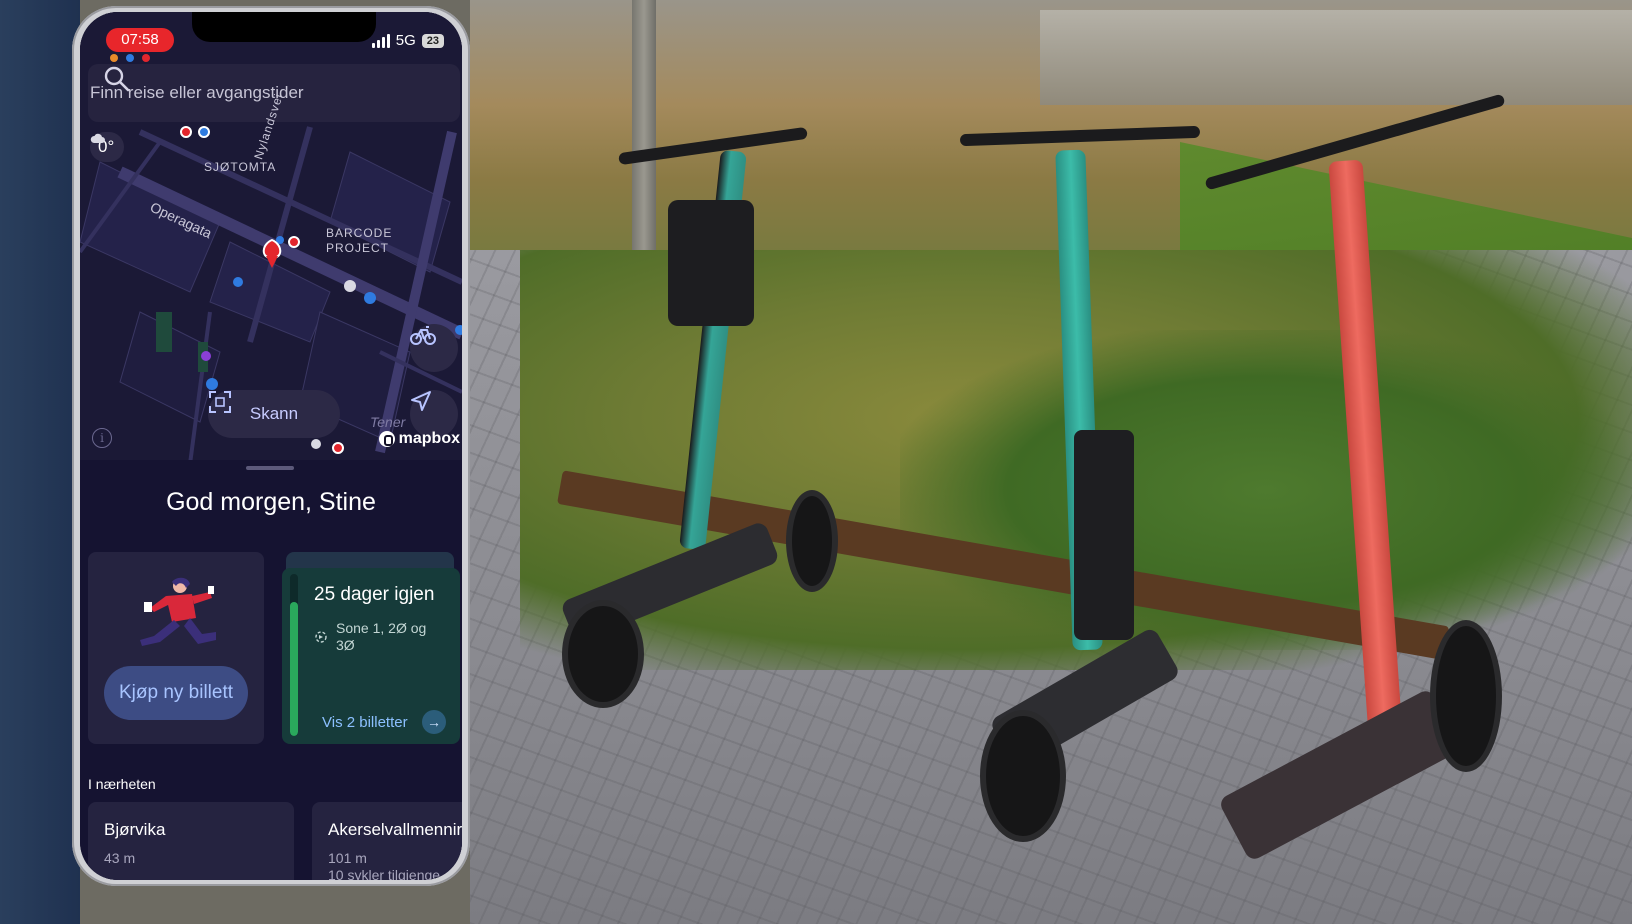  What do you see at coordinates (381, 636) in the screenshot?
I see `ticket-zones: Sone 1, 2Ø og 3Ø` at bounding box center [381, 636].